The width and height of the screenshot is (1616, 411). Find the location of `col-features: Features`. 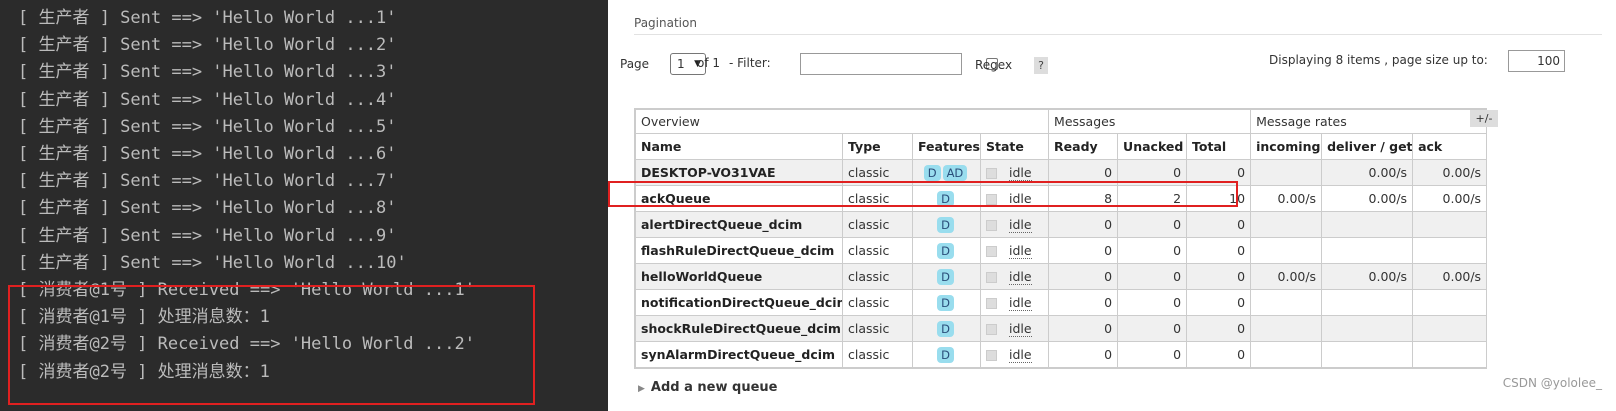

col-features: Features is located at coordinates (946, 146).